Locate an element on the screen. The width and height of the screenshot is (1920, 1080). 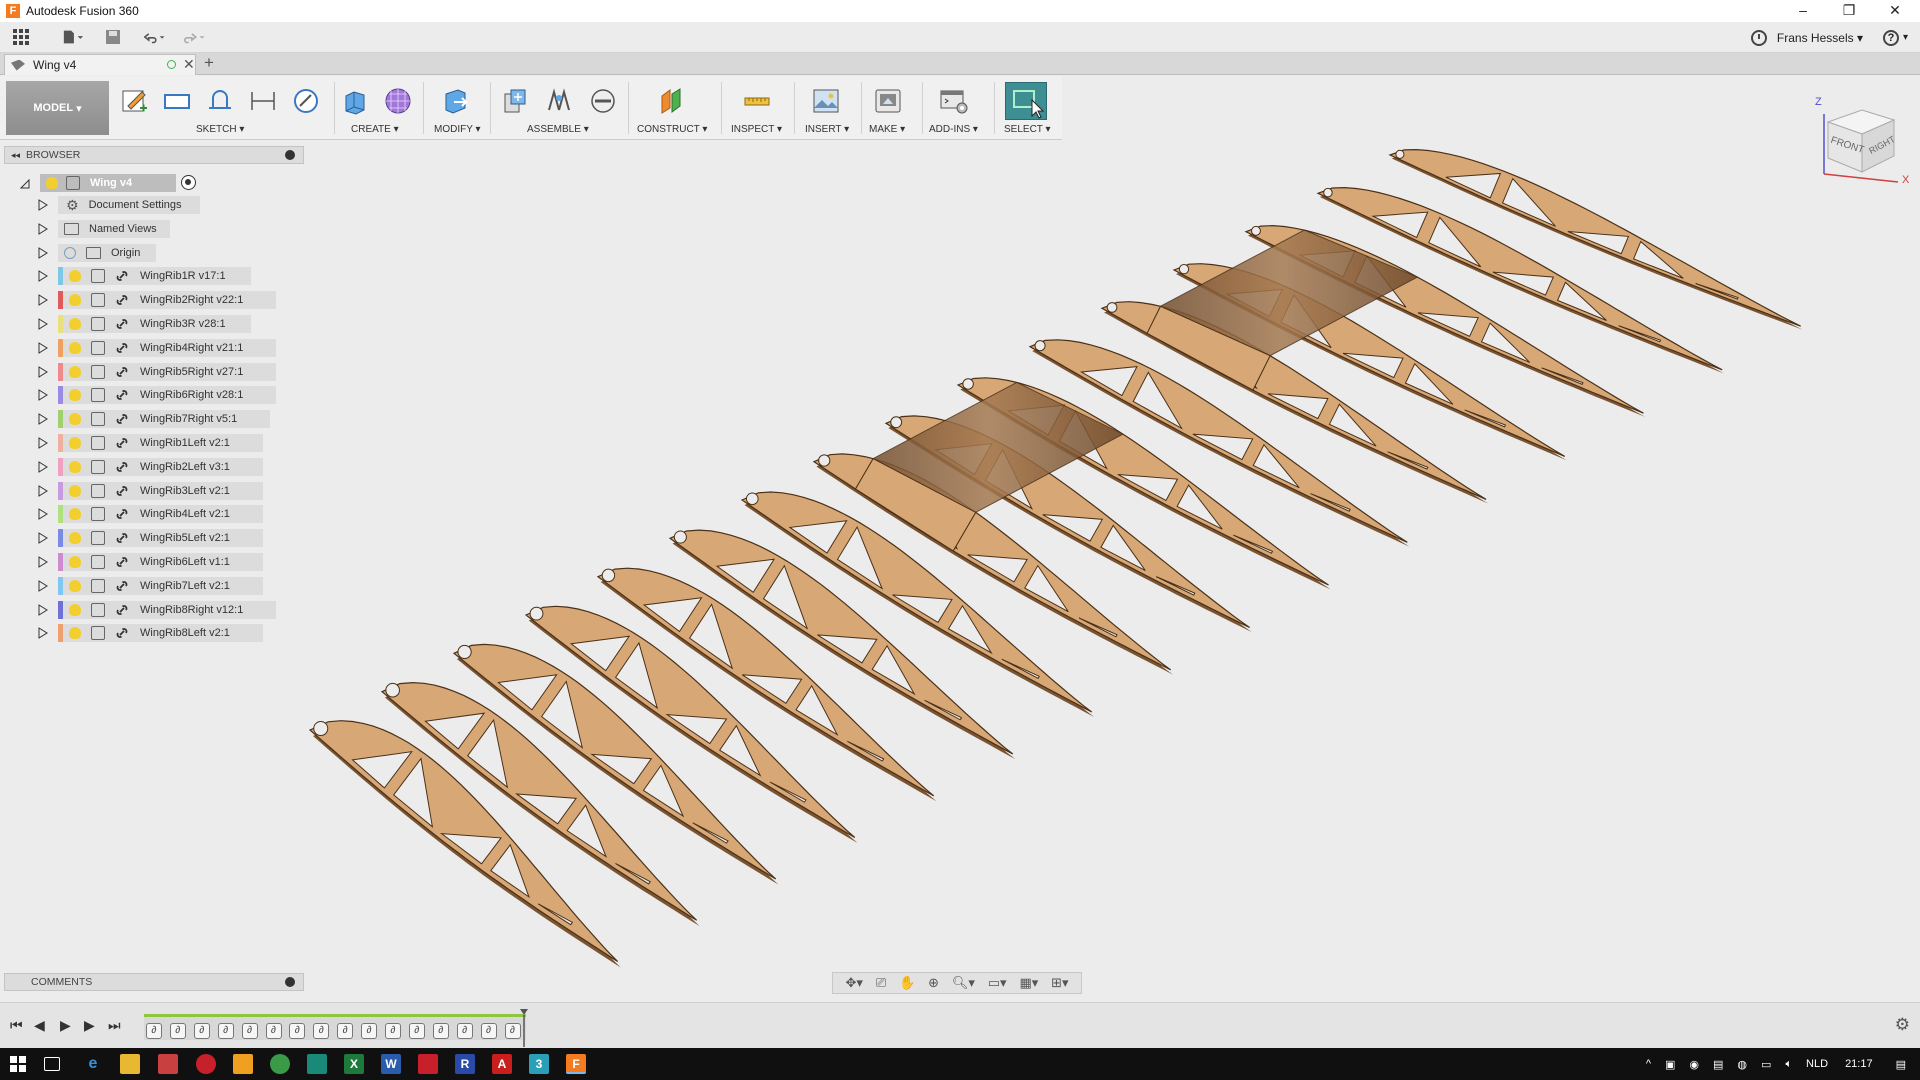
extrude-icon is located at coordinates (355, 101).